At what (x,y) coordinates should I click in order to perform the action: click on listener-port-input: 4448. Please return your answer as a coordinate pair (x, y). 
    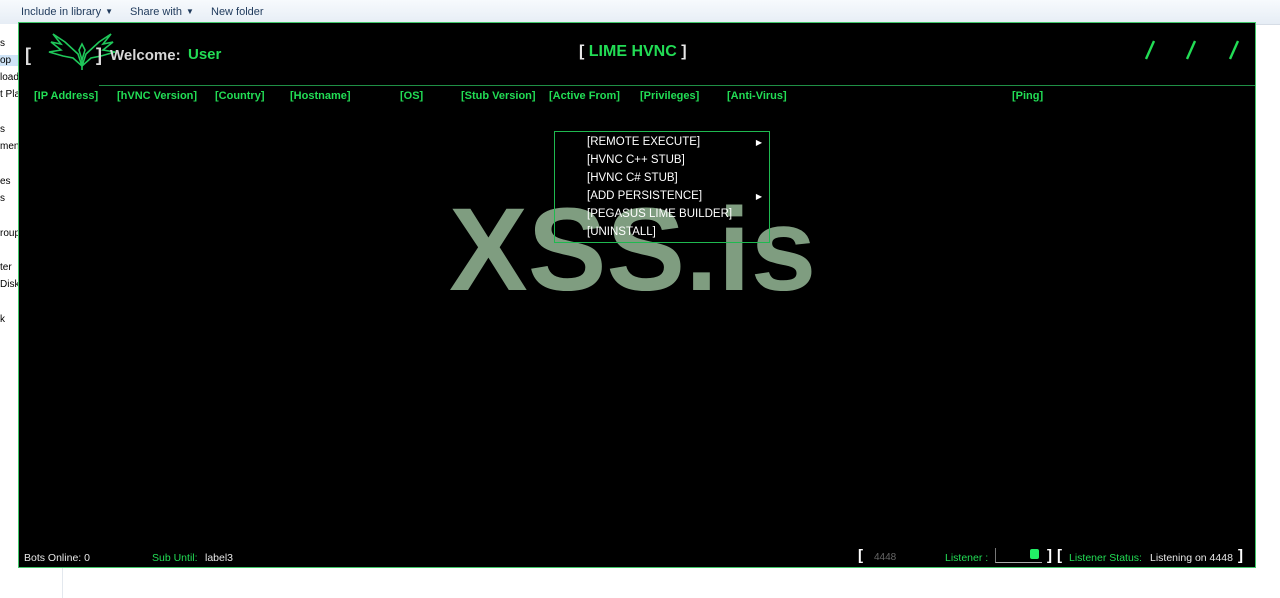
    Looking at the image, I should click on (885, 557).